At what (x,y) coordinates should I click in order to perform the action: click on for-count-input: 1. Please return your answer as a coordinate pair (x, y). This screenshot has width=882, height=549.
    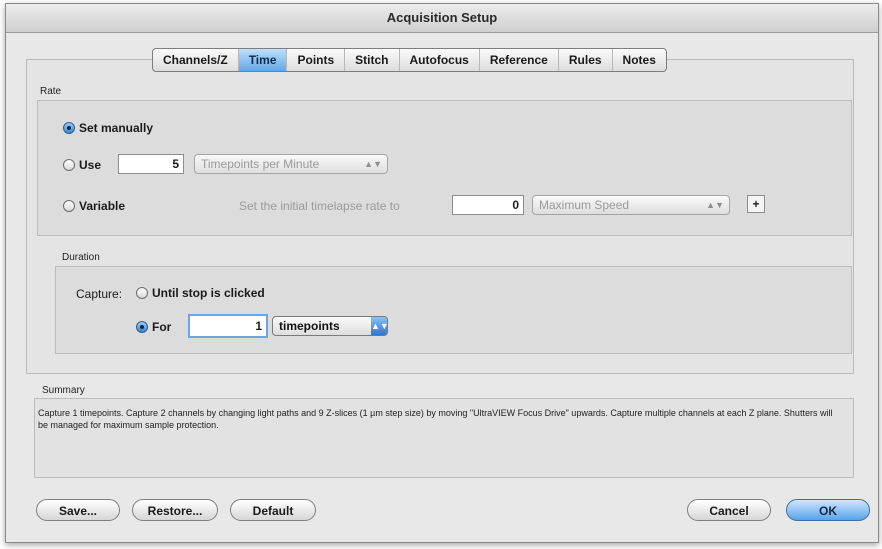
    Looking at the image, I should click on (228, 326).